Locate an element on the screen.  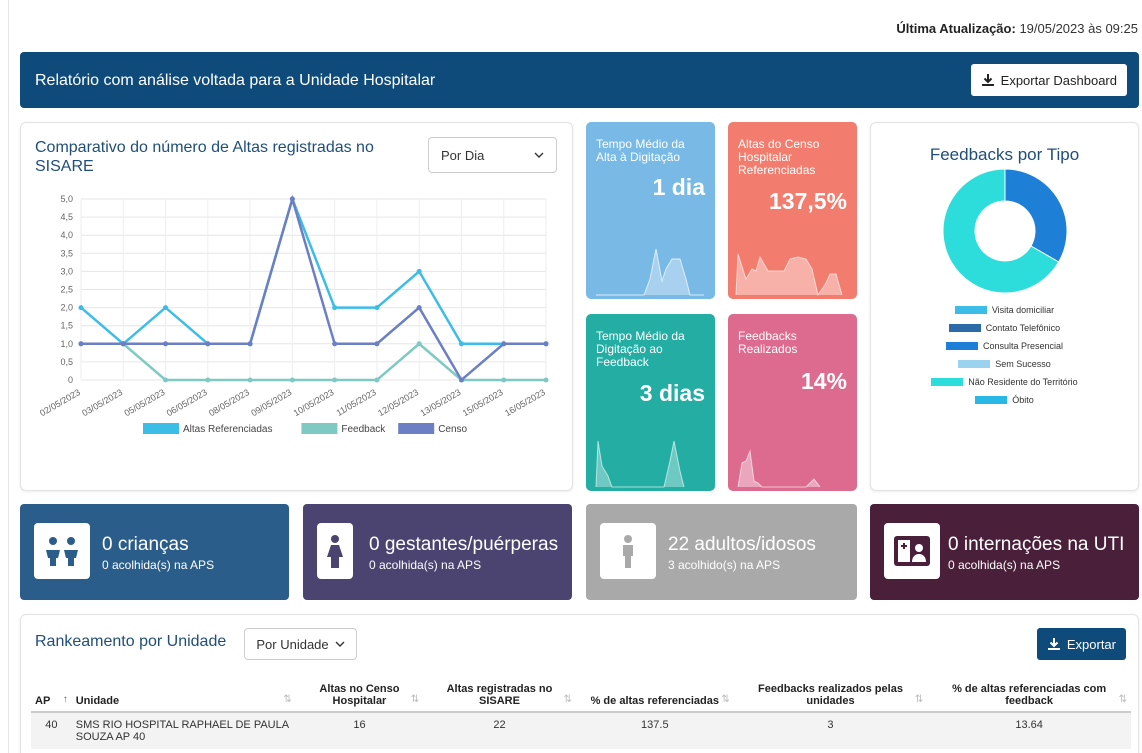
pregnant-icon is located at coordinates (335, 551).